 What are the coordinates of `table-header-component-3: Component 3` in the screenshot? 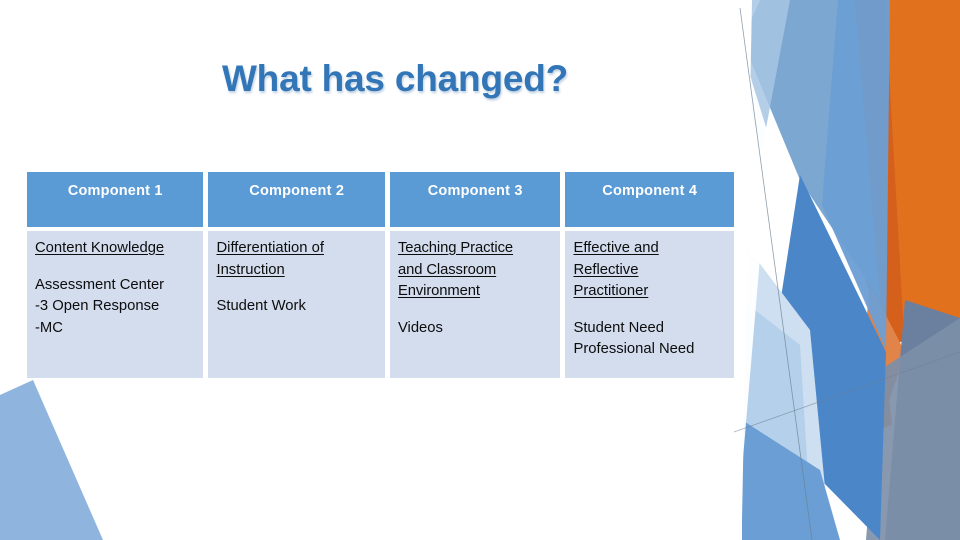 It's located at (475, 199).